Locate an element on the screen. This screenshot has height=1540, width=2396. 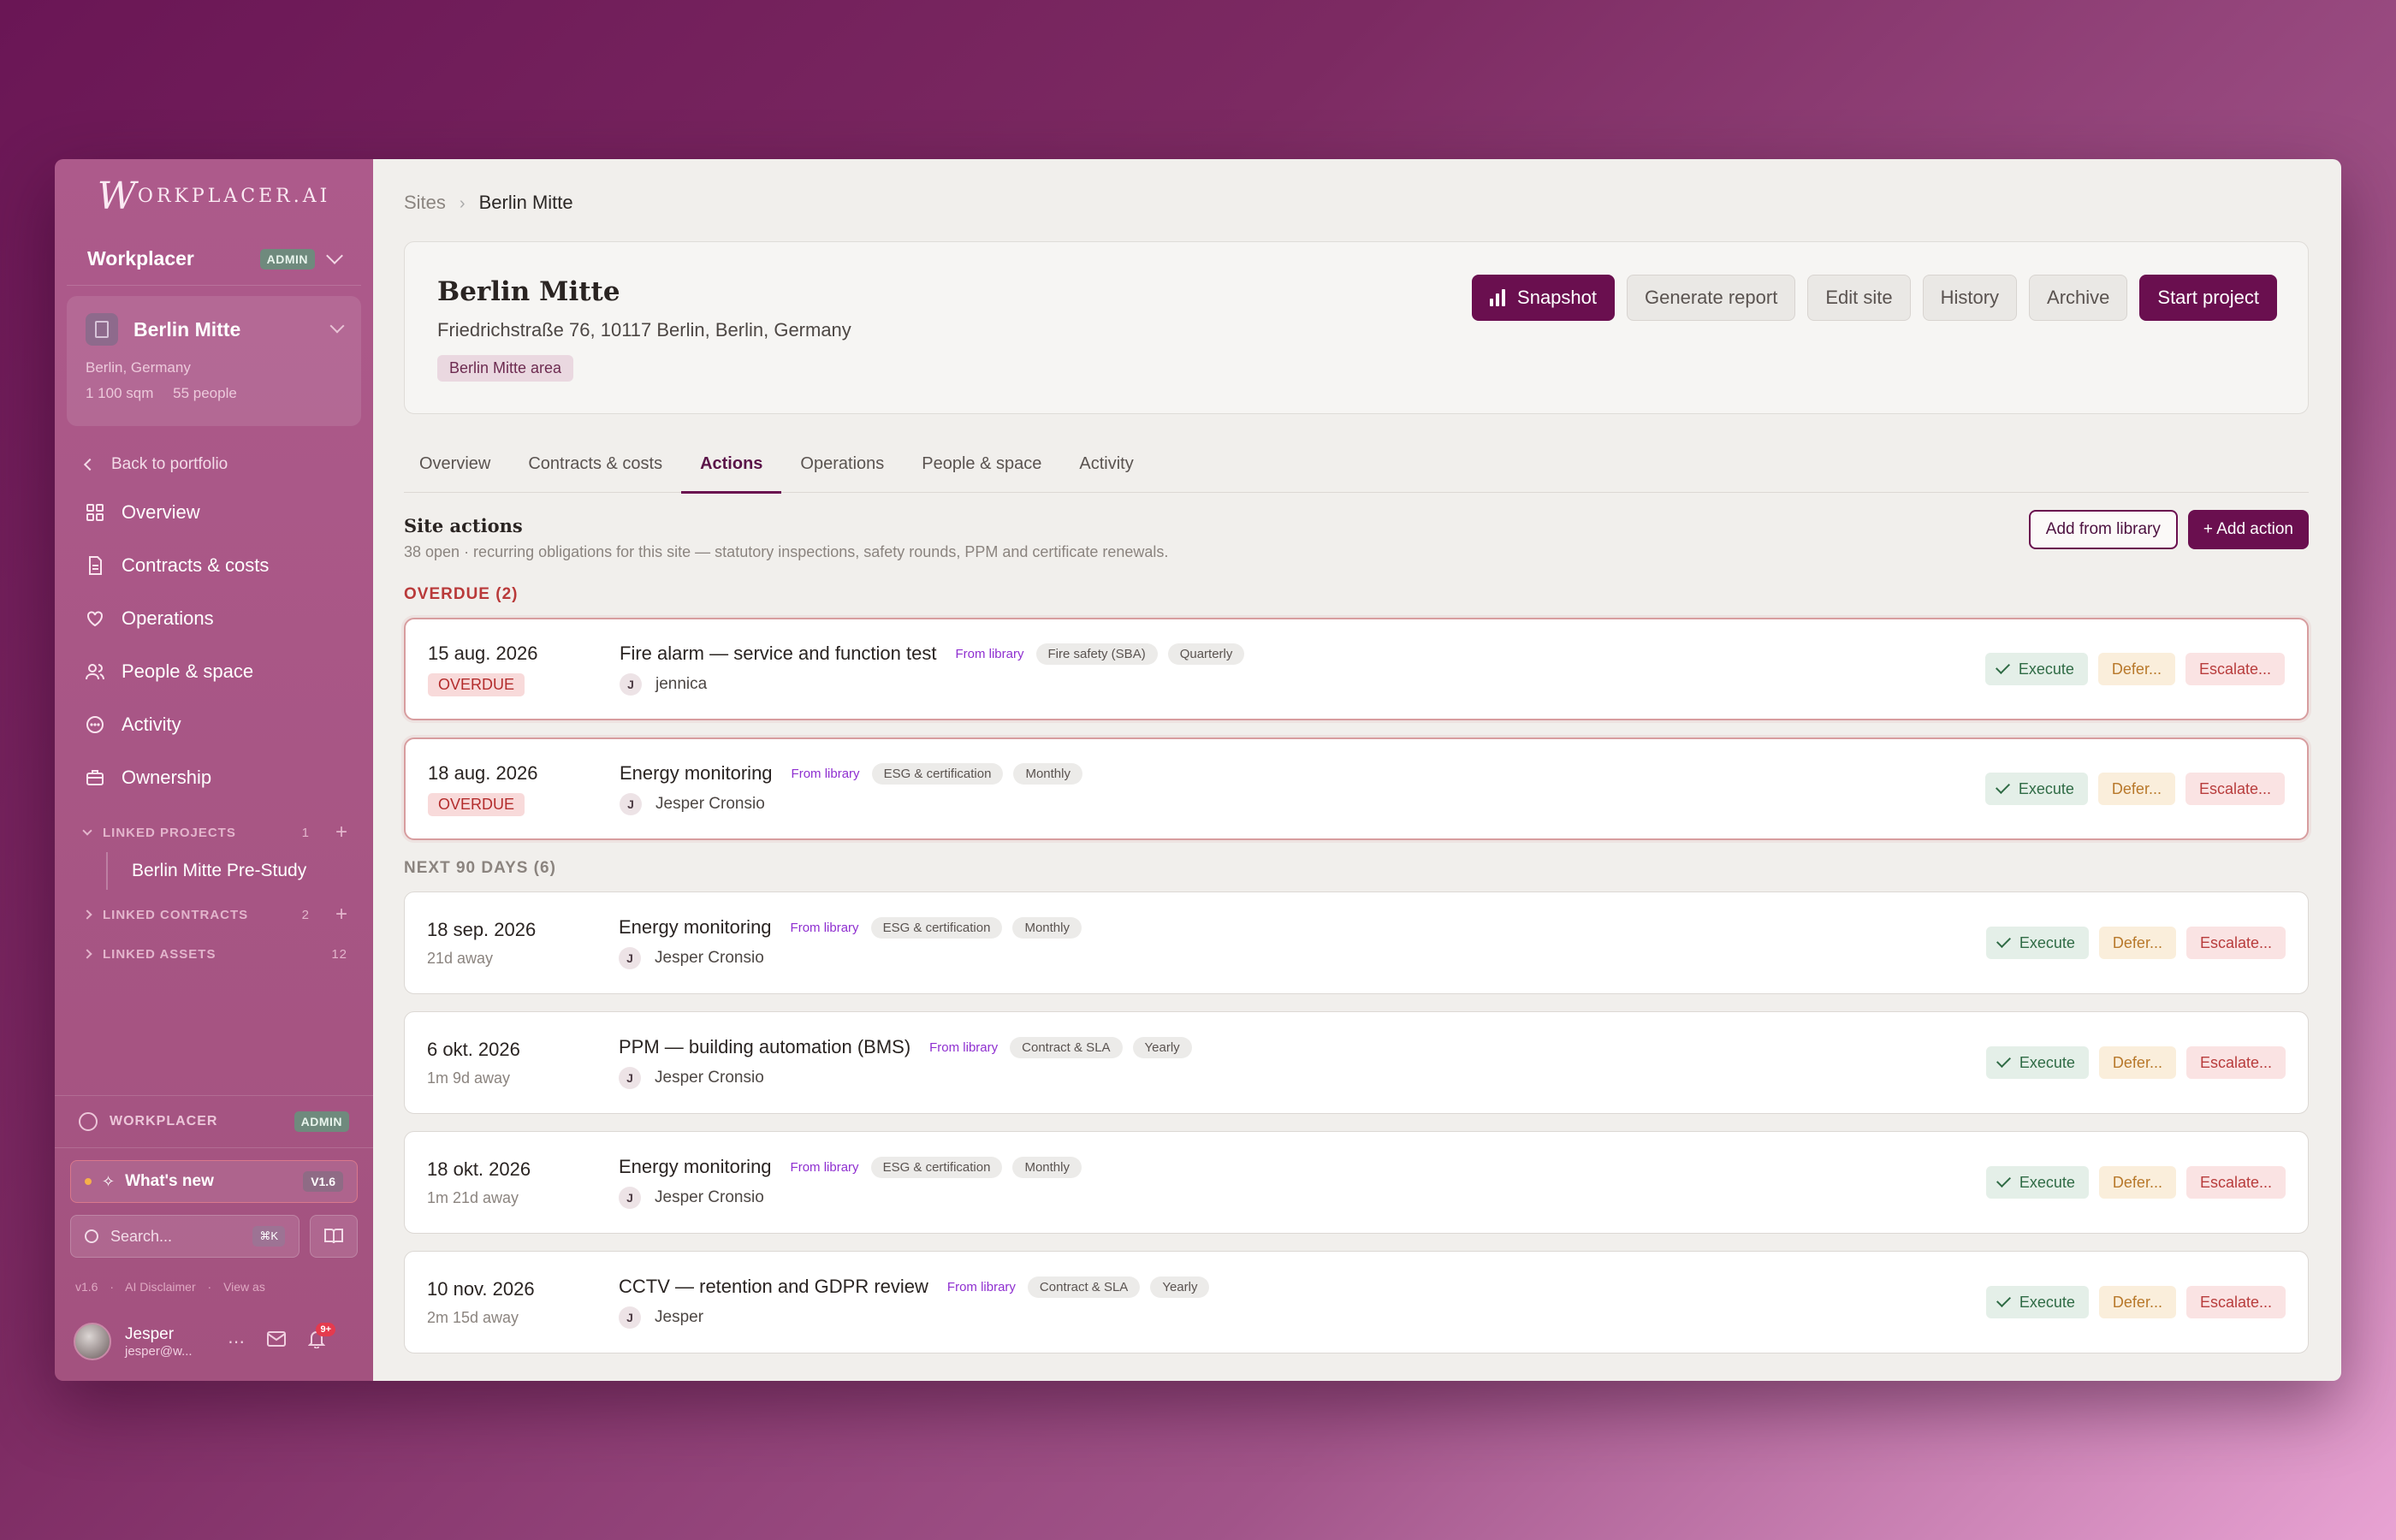
tab-overview: Overview is located at coordinates (456, 464).